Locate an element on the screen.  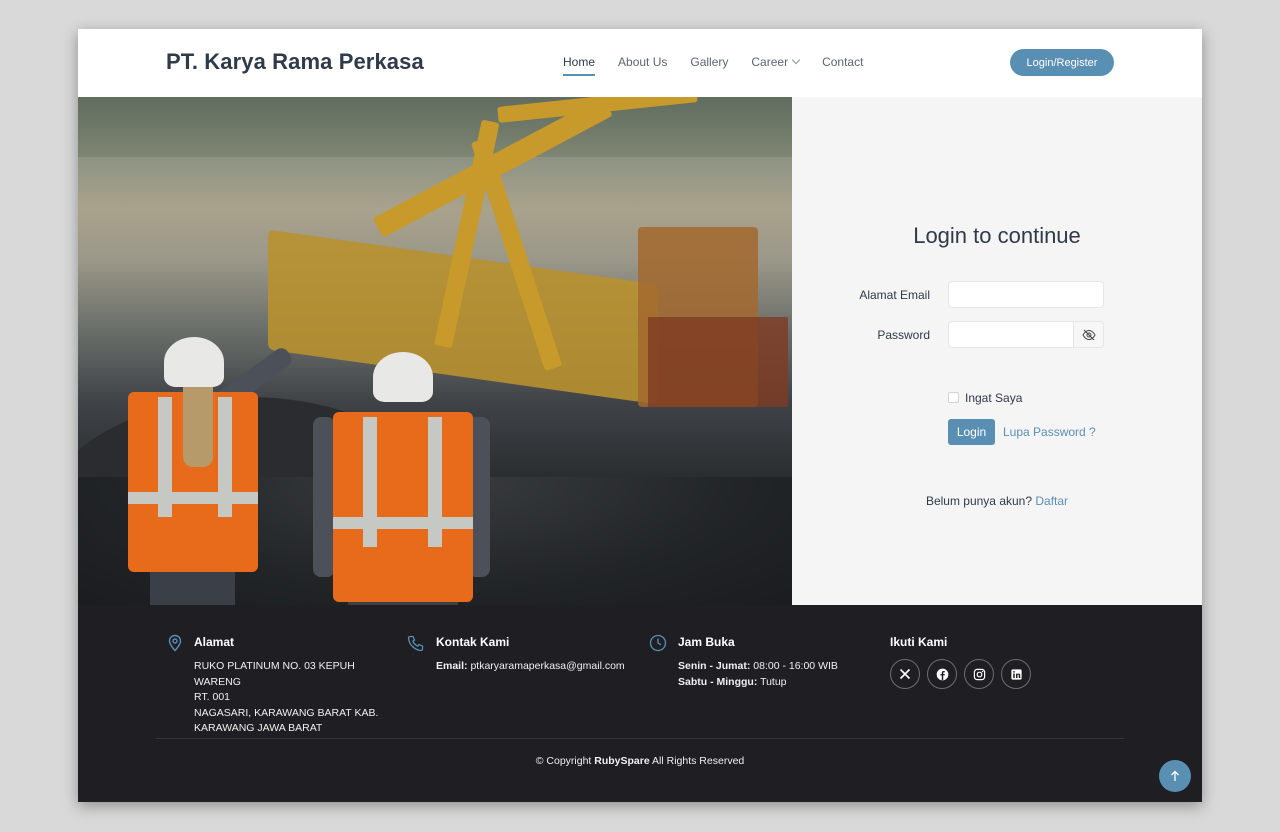
weekday-hours: 08:00 - 16:00 WIB is located at coordinates (795, 666).